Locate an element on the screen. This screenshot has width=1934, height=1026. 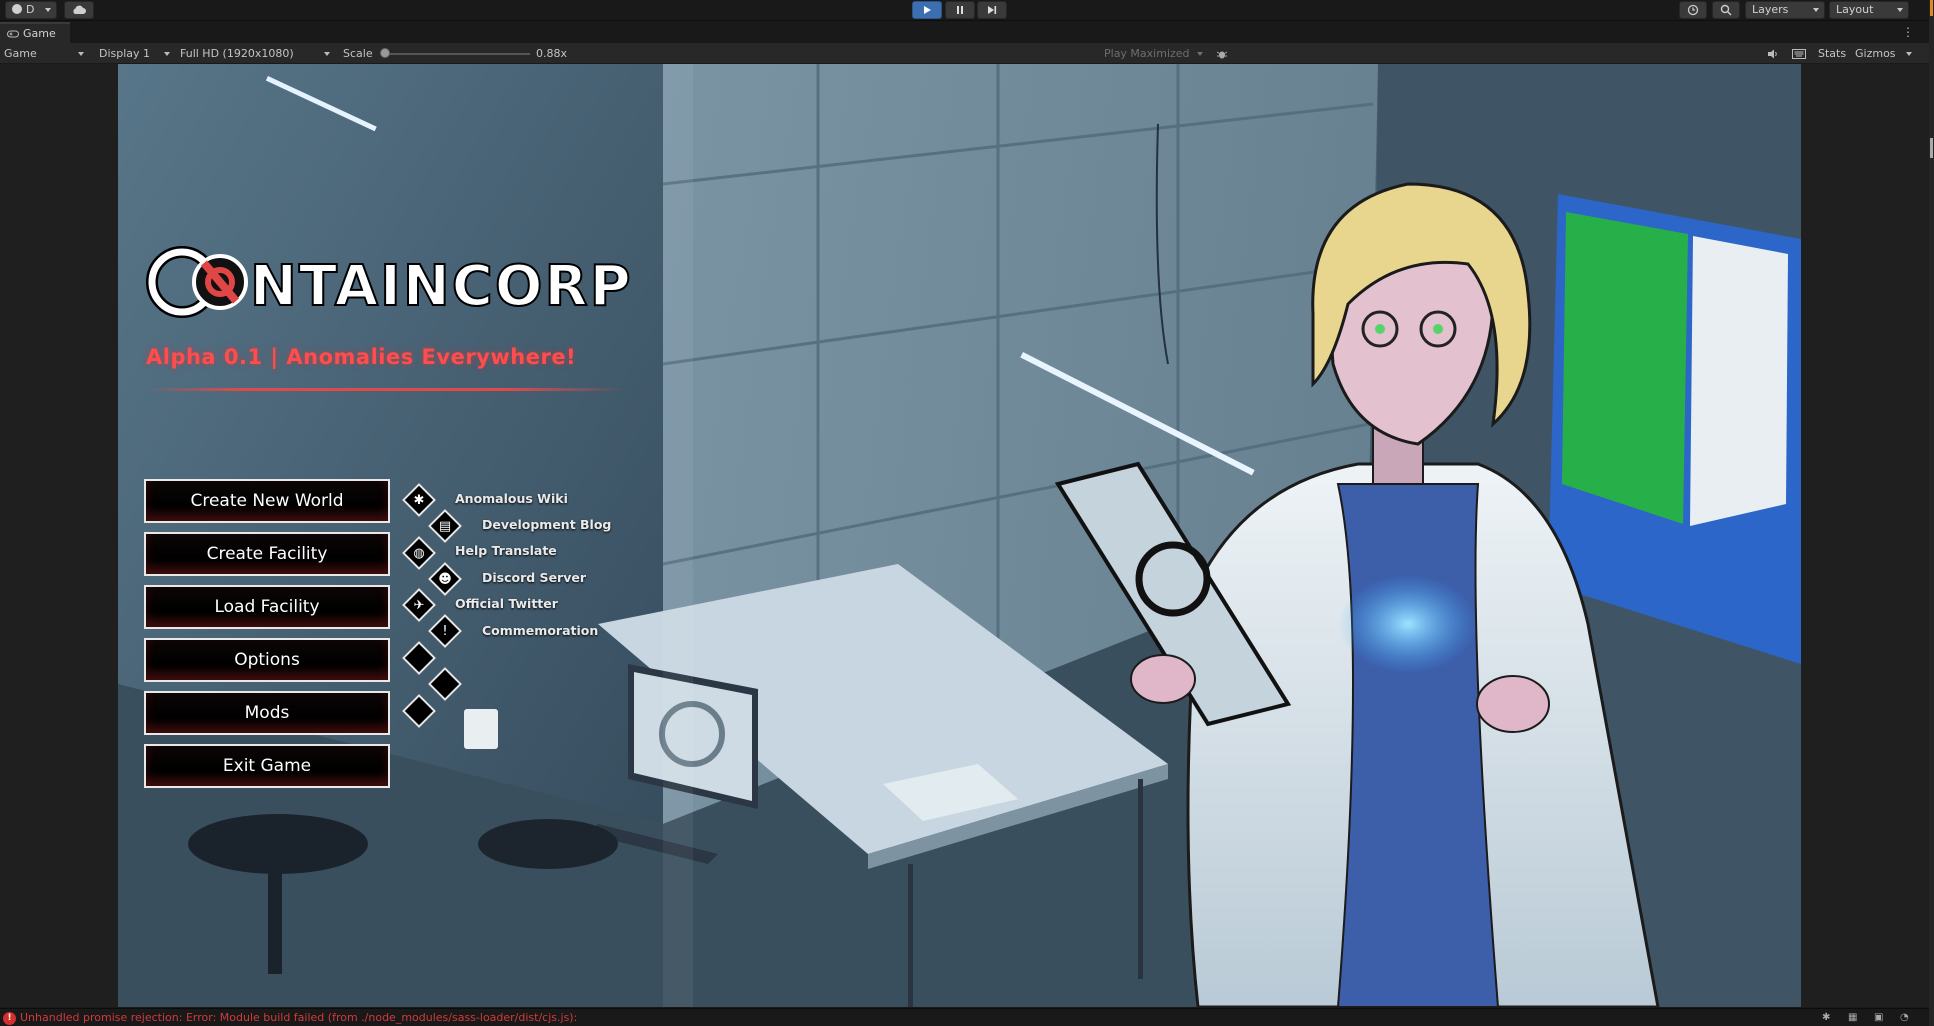
audio-toggle is located at coordinates (1773, 53).